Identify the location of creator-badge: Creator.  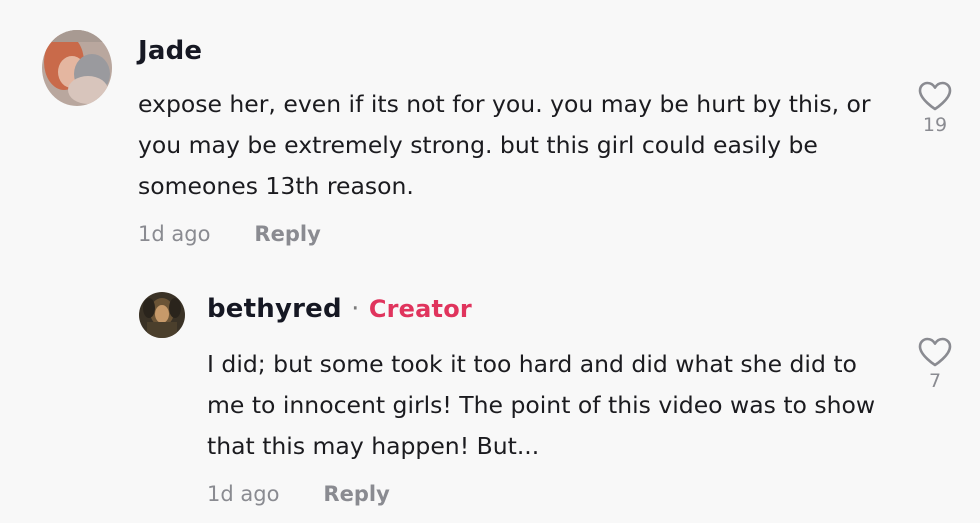
(420, 309).